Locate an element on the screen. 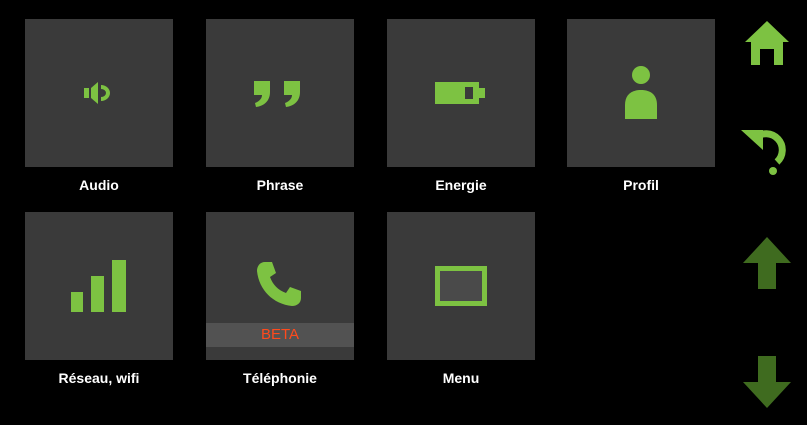 The width and height of the screenshot is (807, 425). tile-phrase-button is located at coordinates (280, 93).